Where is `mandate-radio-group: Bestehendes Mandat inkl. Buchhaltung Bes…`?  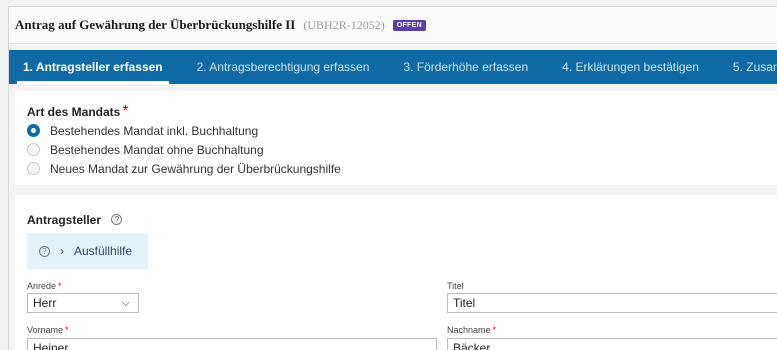 mandate-radio-group: Bestehendes Mandat inkl. Buchhaltung Bes… is located at coordinates (184, 149).